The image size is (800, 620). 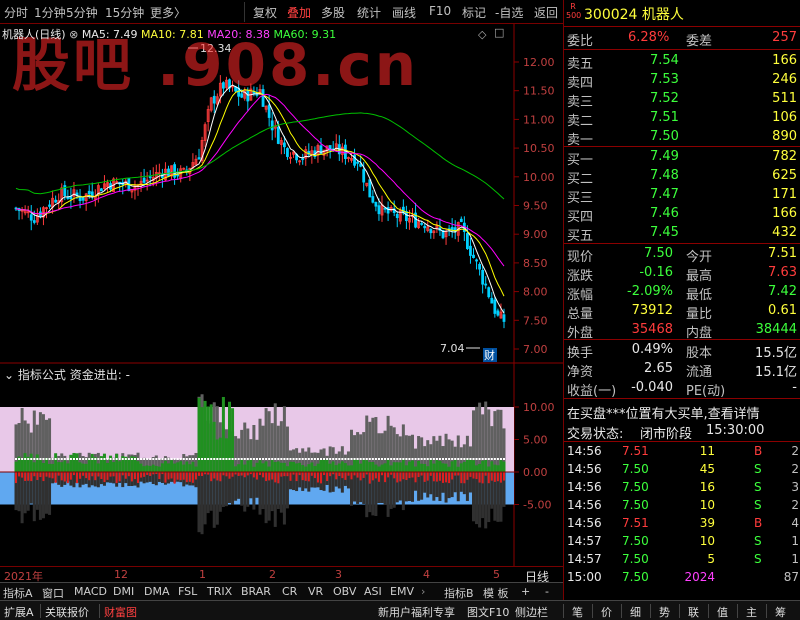 What do you see at coordinates (416, 612) in the screenshot?
I see `new-user-benefit-link: 新用户福利专享` at bounding box center [416, 612].